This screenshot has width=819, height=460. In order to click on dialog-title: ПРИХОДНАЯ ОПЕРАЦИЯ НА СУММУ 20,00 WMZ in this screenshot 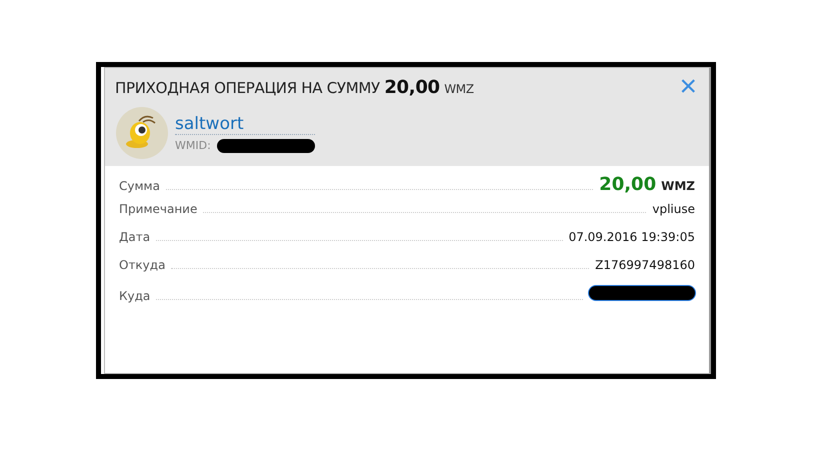, I will do `click(294, 87)`.